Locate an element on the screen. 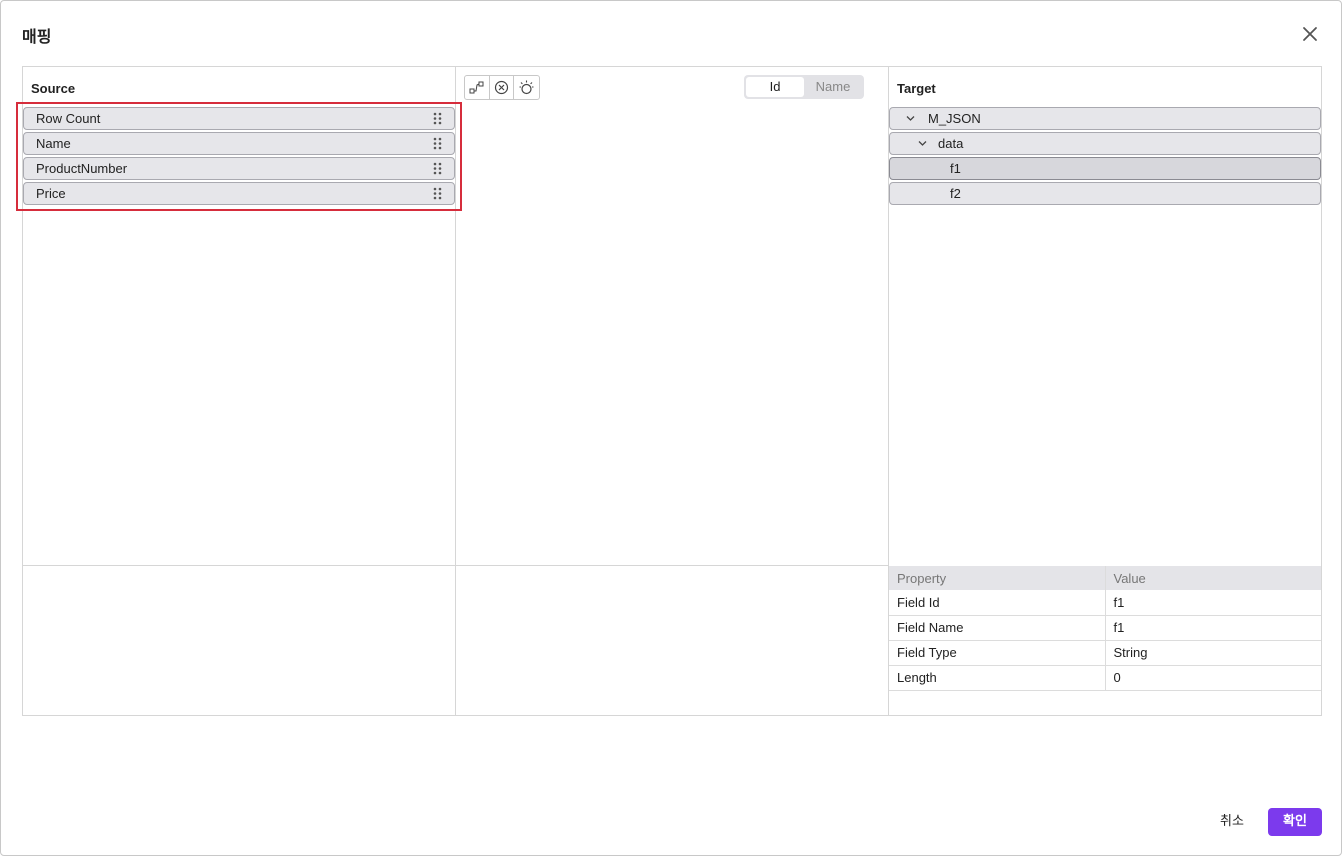 Image resolution: width=1342 pixels, height=856 pixels. source-item-label: Price is located at coordinates (51, 193).